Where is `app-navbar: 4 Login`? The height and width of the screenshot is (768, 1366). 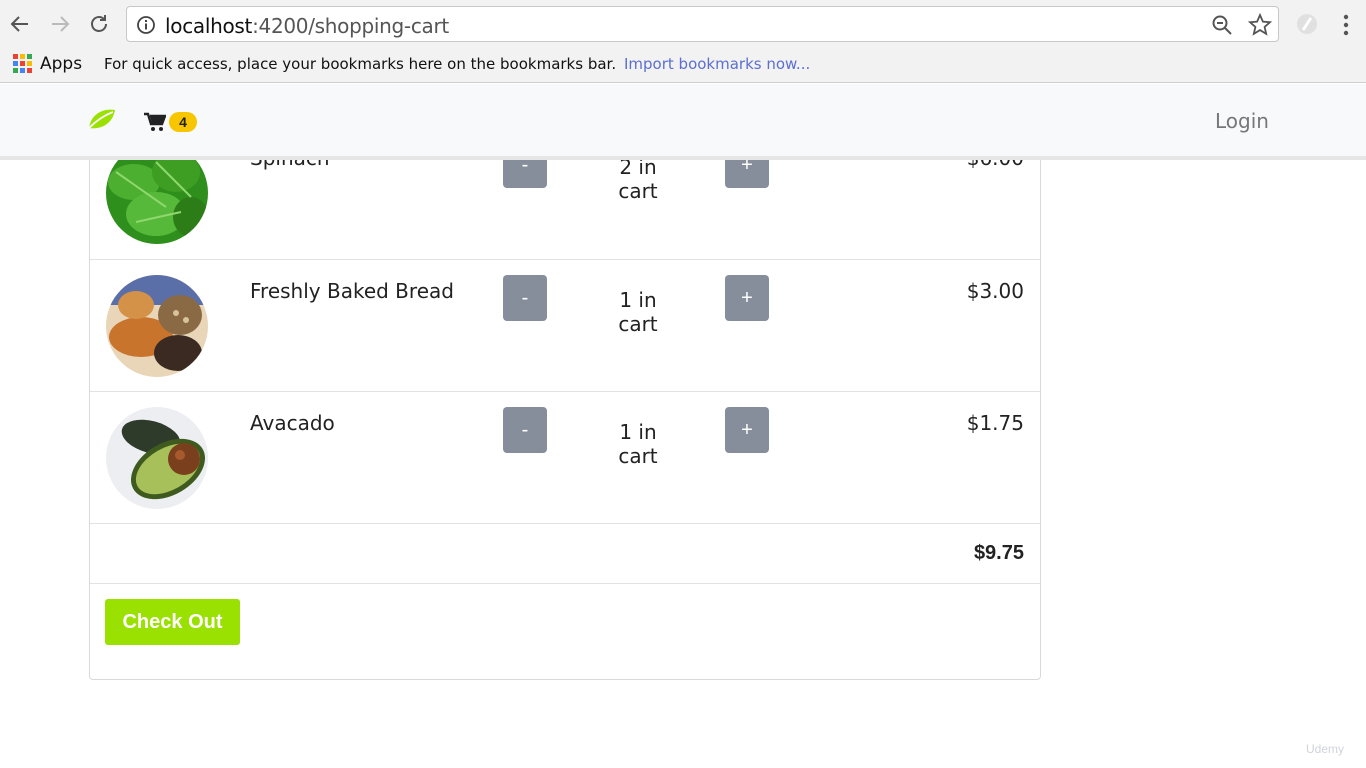
app-navbar: 4 Login is located at coordinates (683, 122).